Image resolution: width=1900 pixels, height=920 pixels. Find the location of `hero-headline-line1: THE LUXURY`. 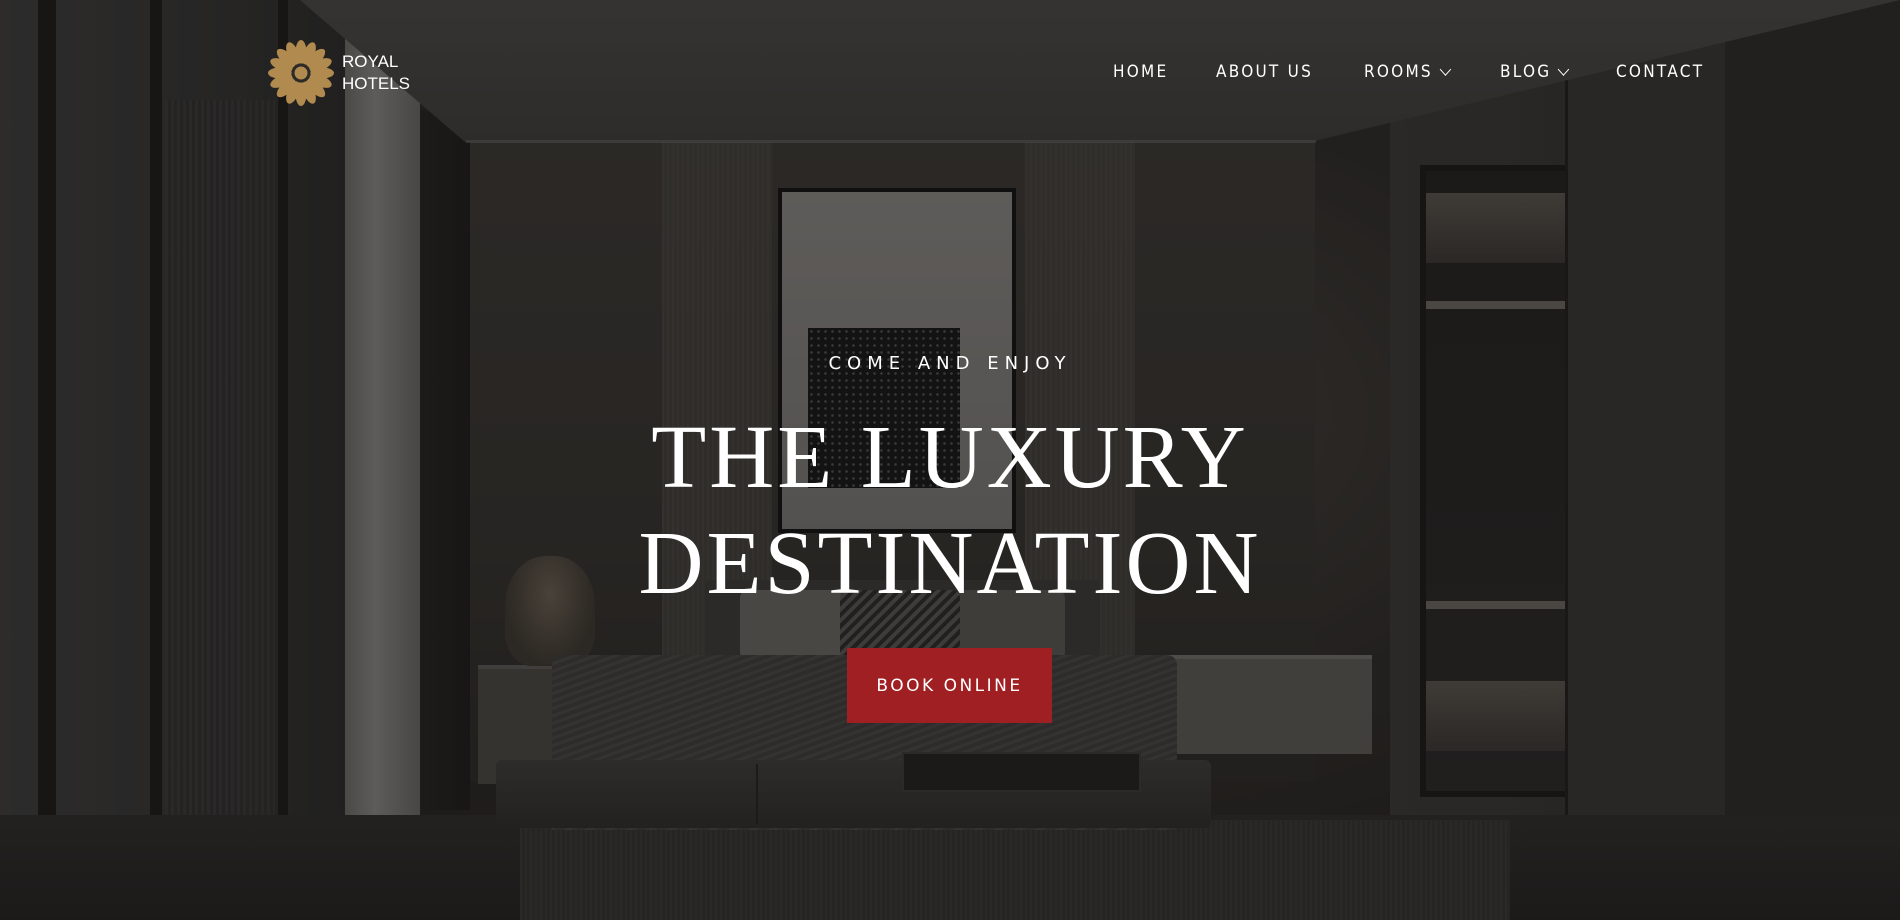

hero-headline-line1: THE LUXURY is located at coordinates (950, 457).